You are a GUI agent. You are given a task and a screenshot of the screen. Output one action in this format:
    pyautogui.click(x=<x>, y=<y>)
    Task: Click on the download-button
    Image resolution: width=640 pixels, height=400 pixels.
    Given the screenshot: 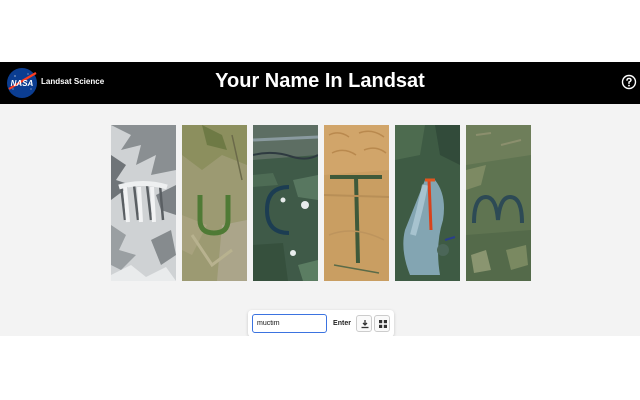 What is the action you would take?
    pyautogui.click(x=364, y=323)
    